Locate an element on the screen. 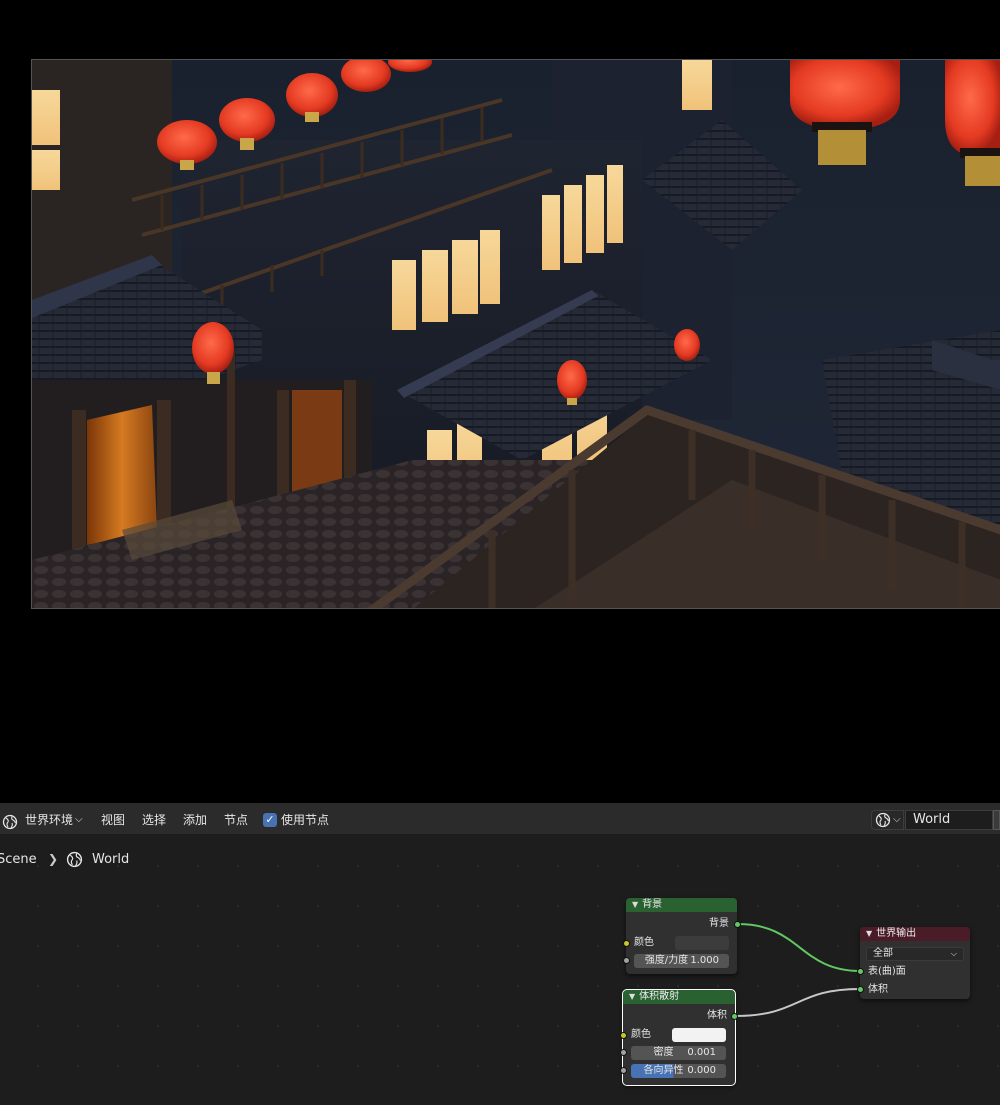  volume-color-input-socket is located at coordinates (623, 1035).